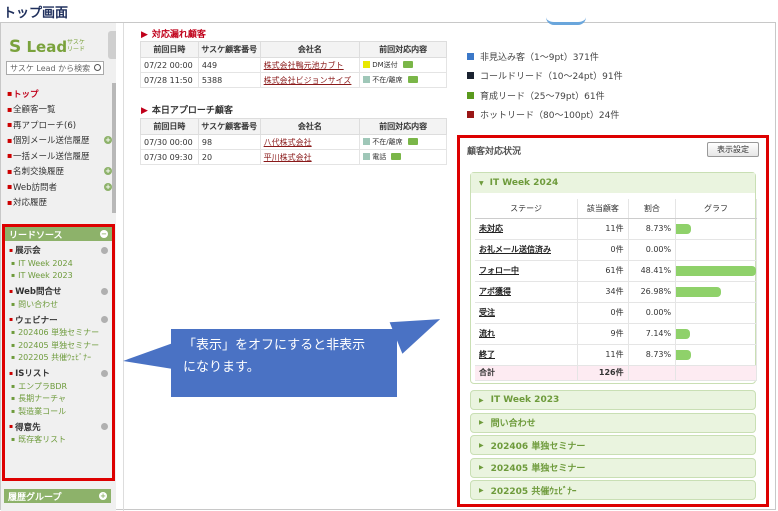 Image resolution: width=778 pixels, height=511 pixels. What do you see at coordinates (58, 333) in the screenshot?
I see `lead-source-item: ▪ 202406 単独セミナー` at bounding box center [58, 333].